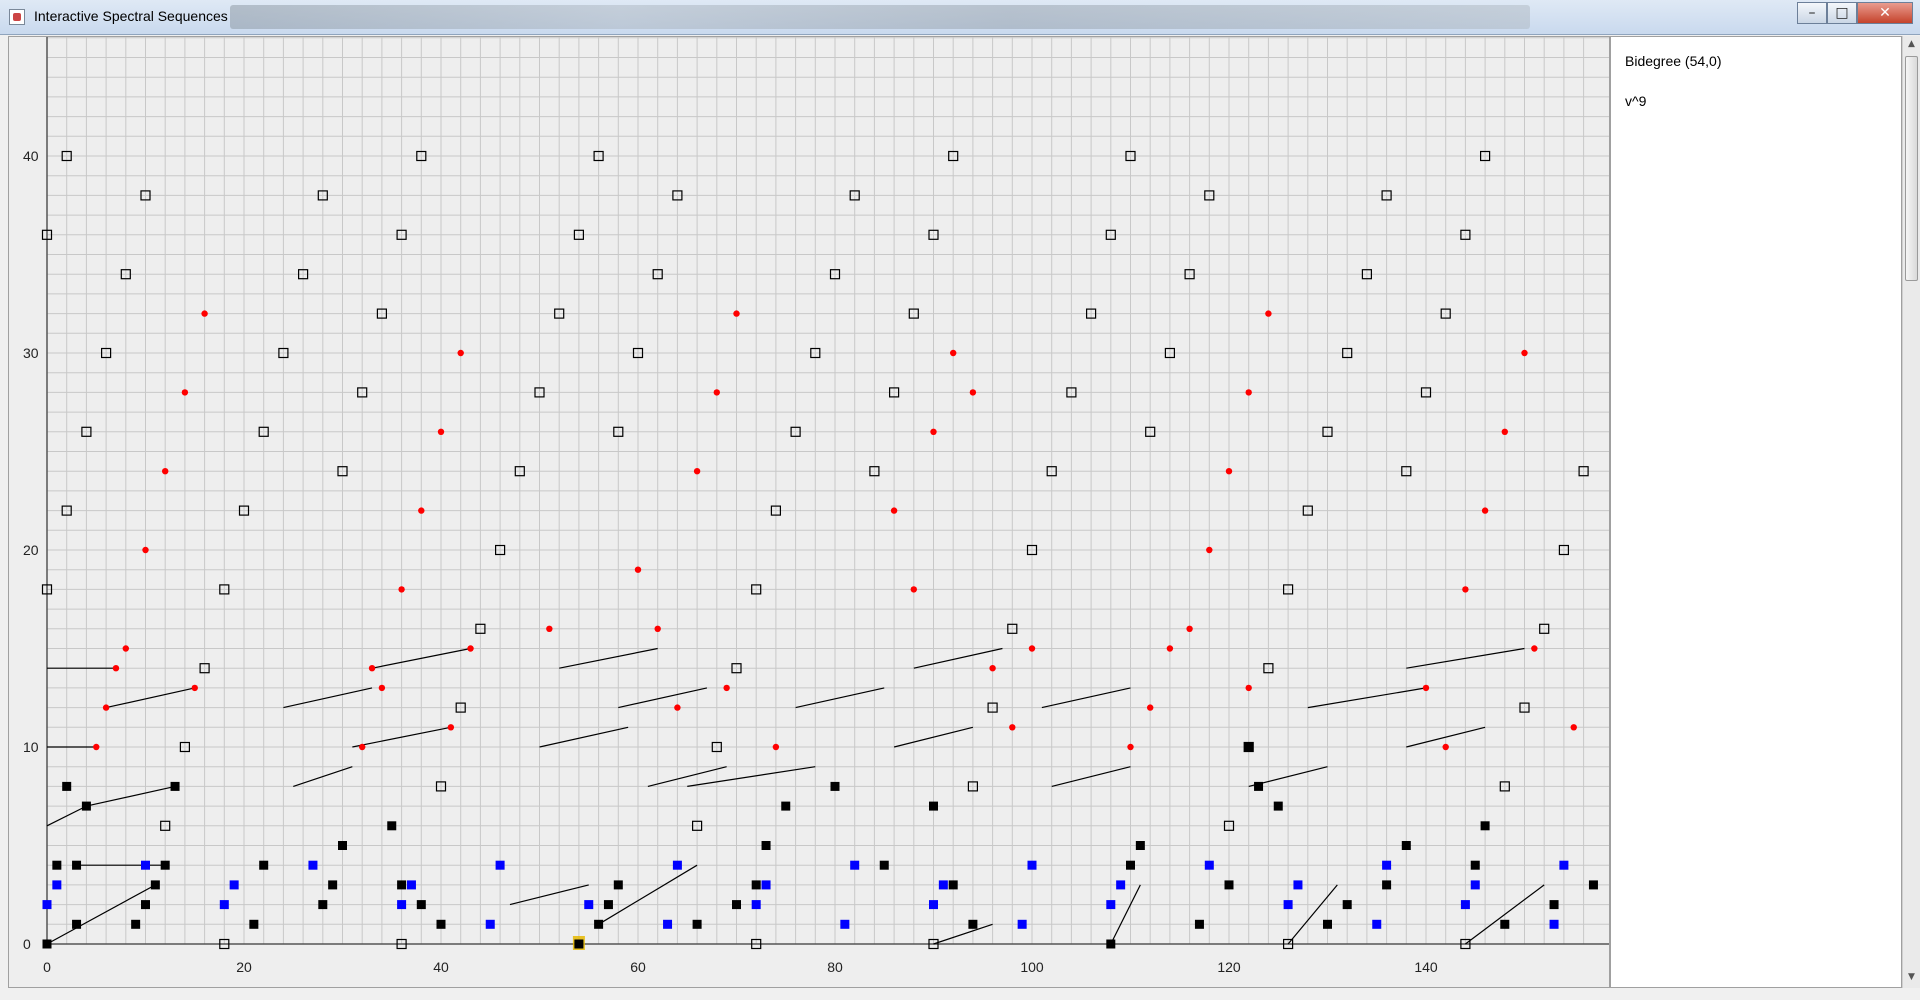  Describe the element at coordinates (880, 17) in the screenshot. I see `blurred-taskbar` at that location.